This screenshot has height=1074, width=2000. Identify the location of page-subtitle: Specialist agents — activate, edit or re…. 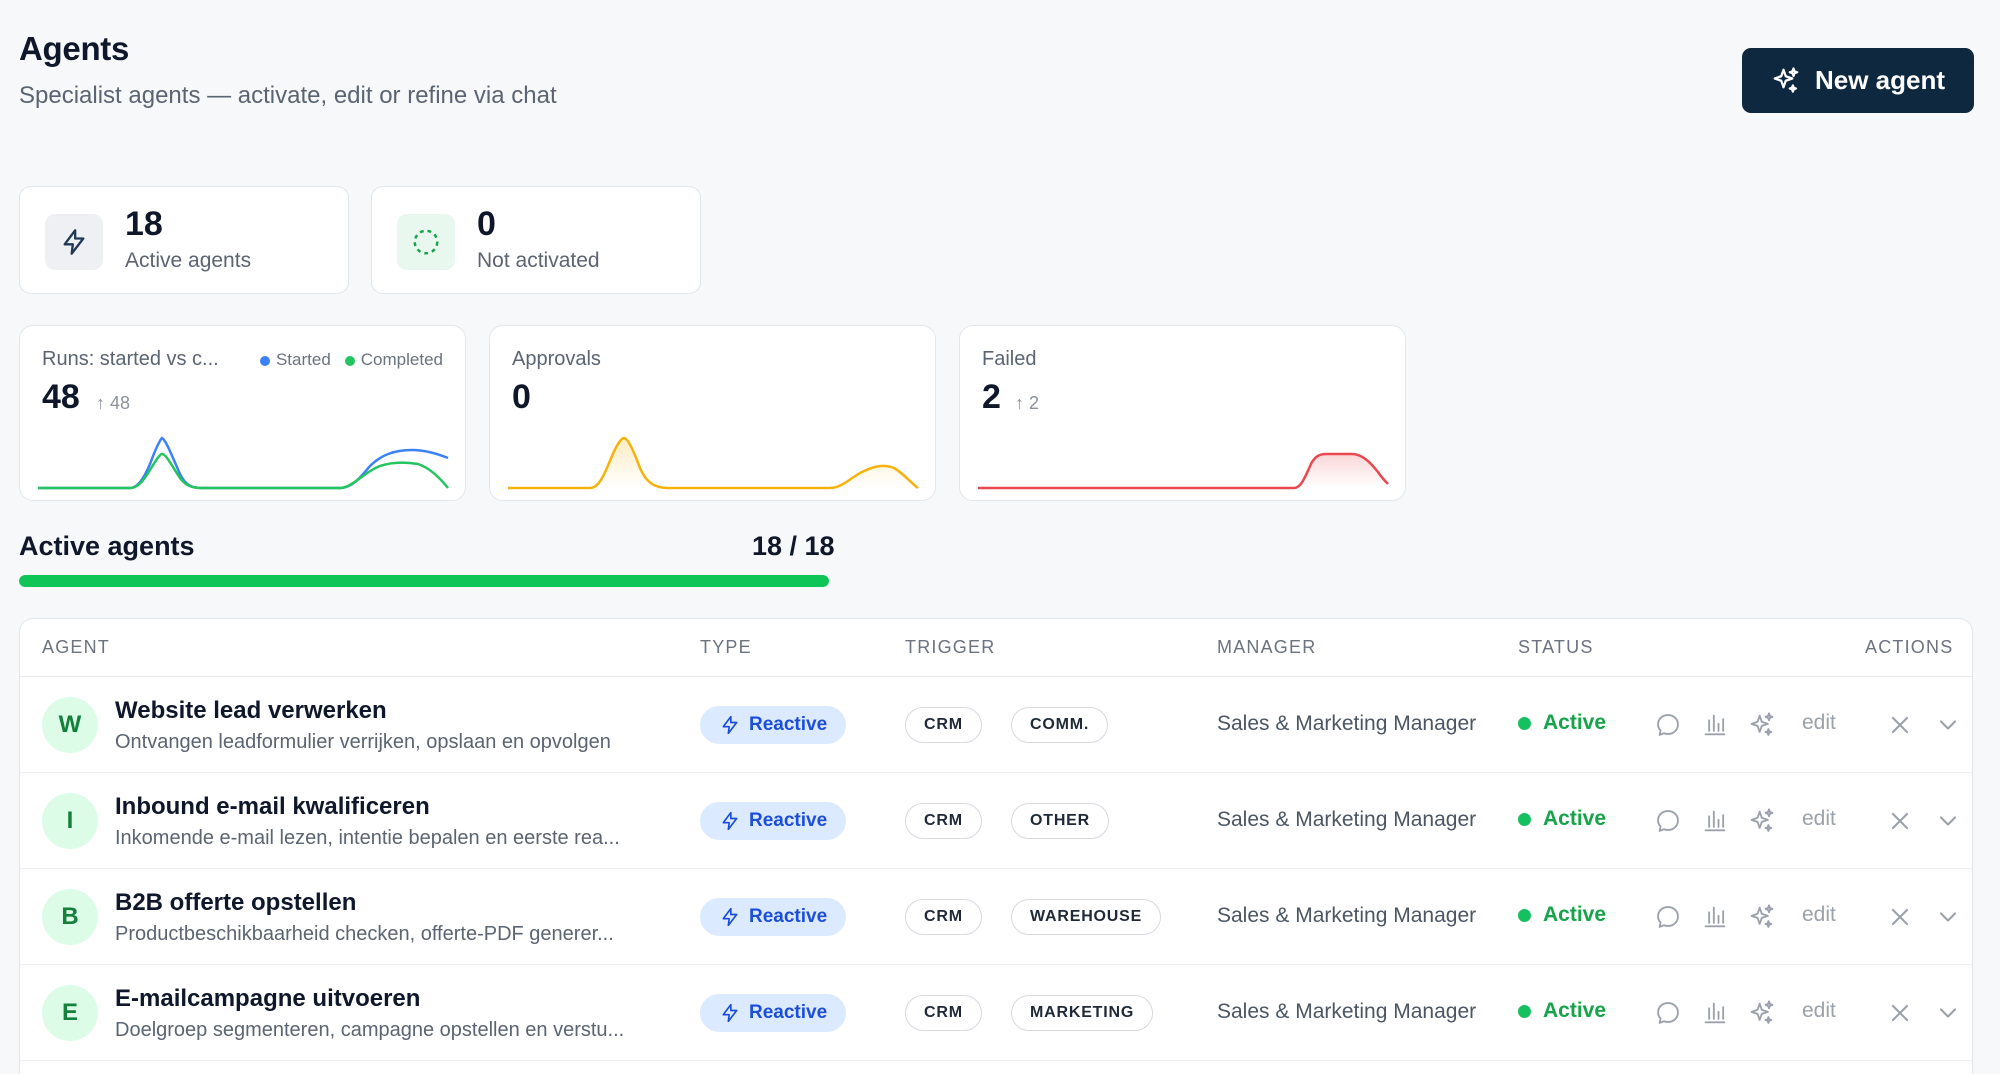
(288, 95).